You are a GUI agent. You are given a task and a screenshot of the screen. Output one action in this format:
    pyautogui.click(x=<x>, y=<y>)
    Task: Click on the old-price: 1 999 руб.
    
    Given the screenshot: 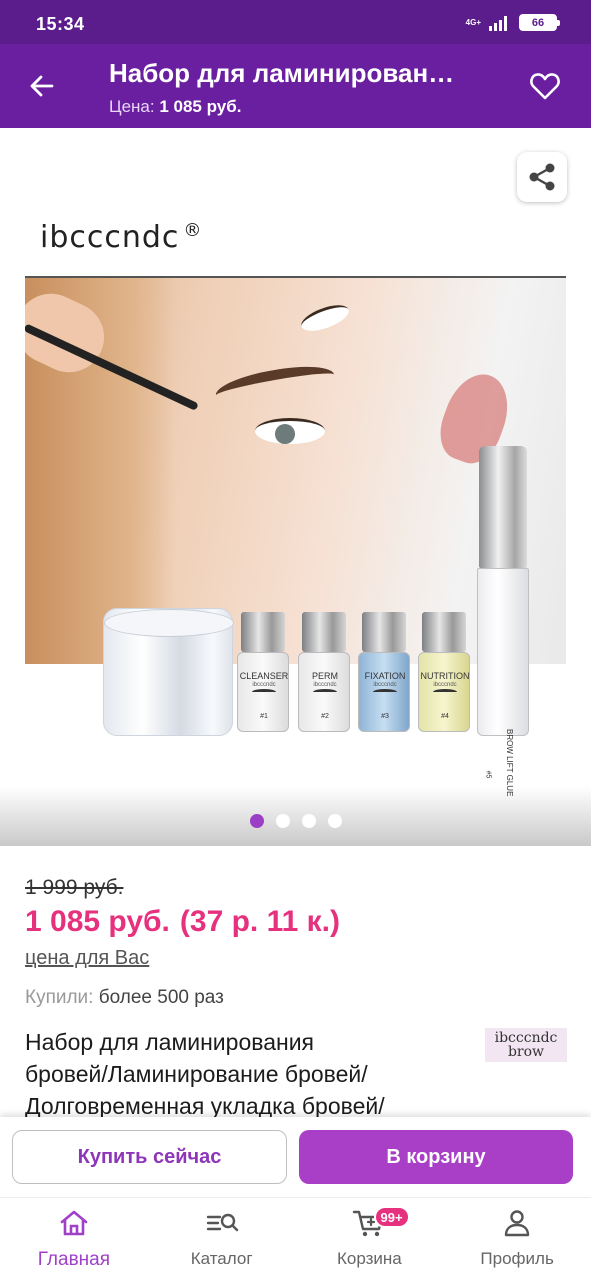 What is the action you would take?
    pyautogui.click(x=74, y=887)
    